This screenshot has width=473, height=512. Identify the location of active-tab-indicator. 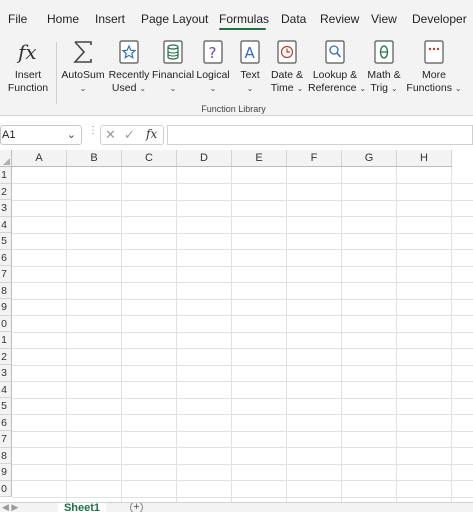
(242, 29).